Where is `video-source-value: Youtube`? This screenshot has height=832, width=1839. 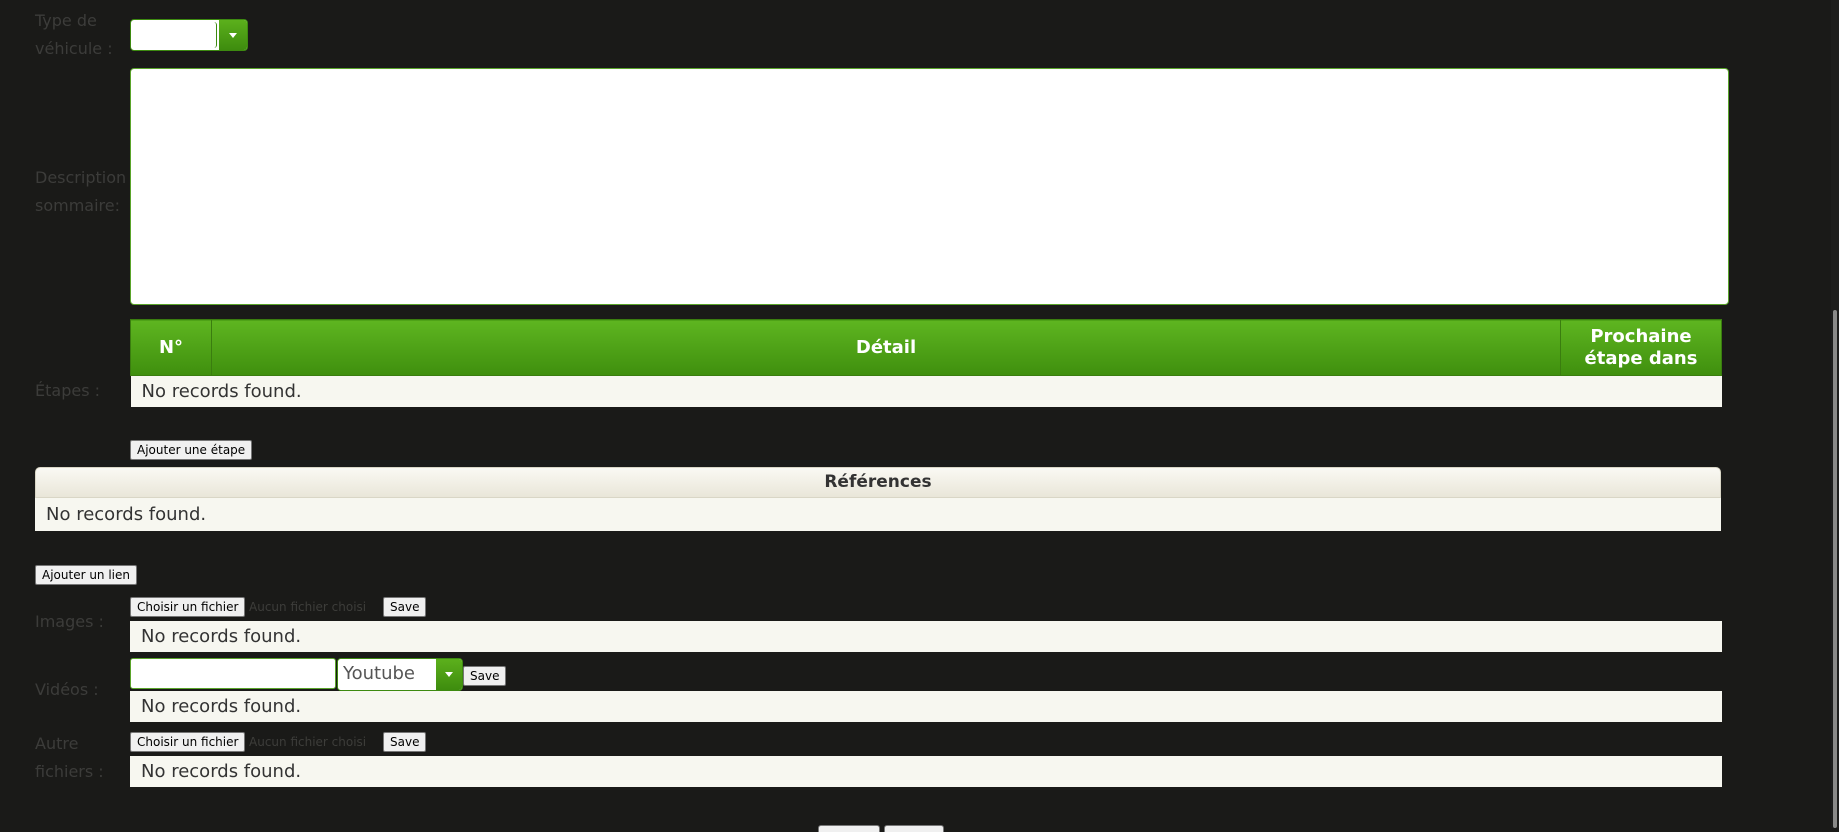 video-source-value: Youtube is located at coordinates (387, 674).